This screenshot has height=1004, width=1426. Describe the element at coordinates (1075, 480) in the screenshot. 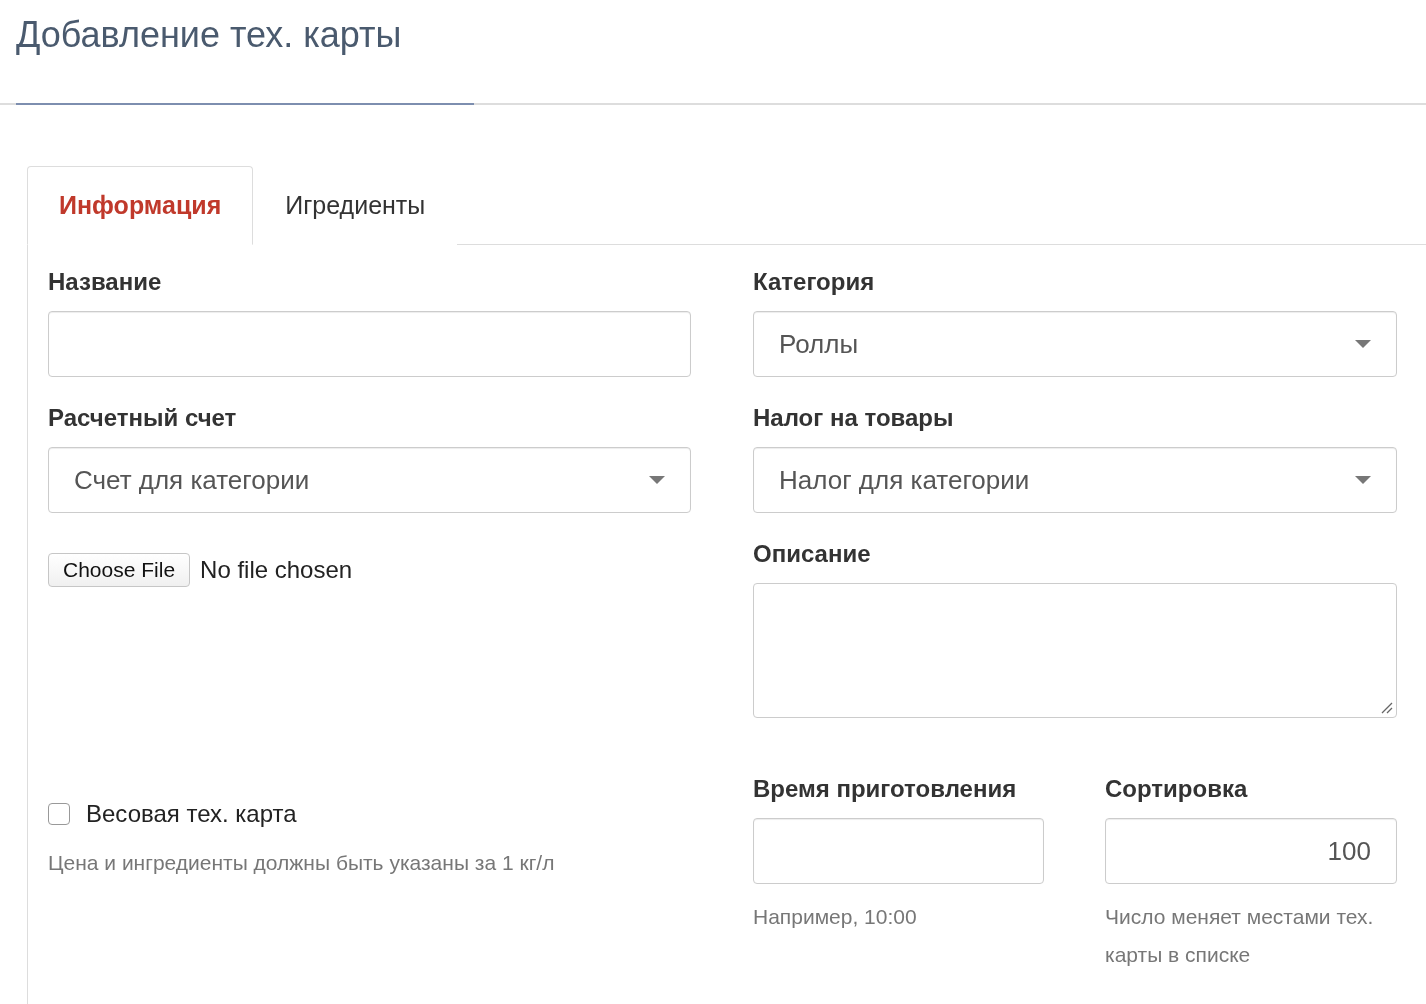

I see `tax-select: Налог для категории` at that location.